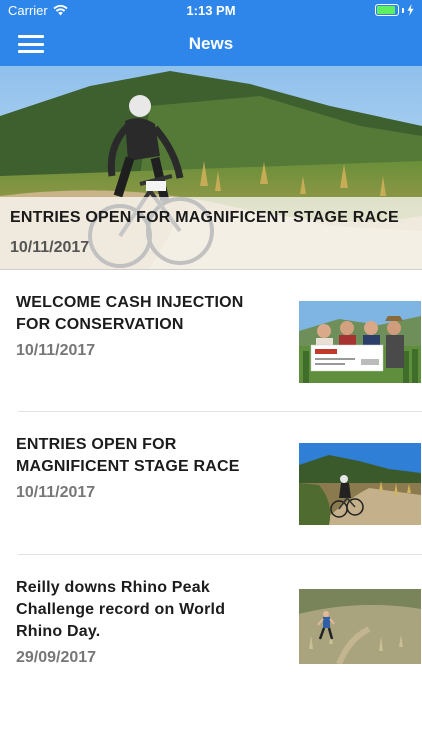 The height and width of the screenshot is (750, 422). Describe the element at coordinates (211, 233) in the screenshot. I see `featured-caption-overlay` at that location.